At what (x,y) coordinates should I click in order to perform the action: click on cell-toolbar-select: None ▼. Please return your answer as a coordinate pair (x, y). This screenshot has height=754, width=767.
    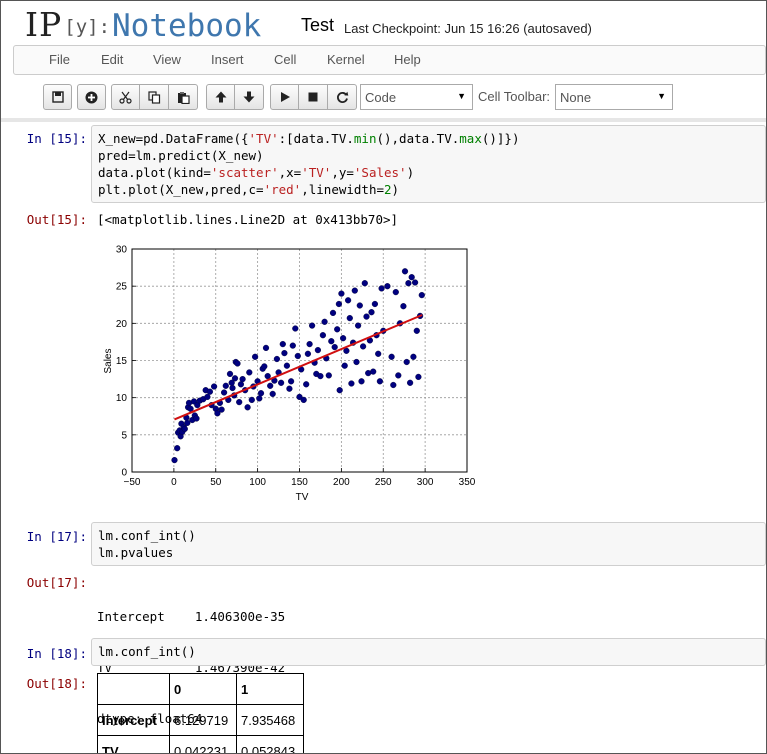
    Looking at the image, I should click on (614, 97).